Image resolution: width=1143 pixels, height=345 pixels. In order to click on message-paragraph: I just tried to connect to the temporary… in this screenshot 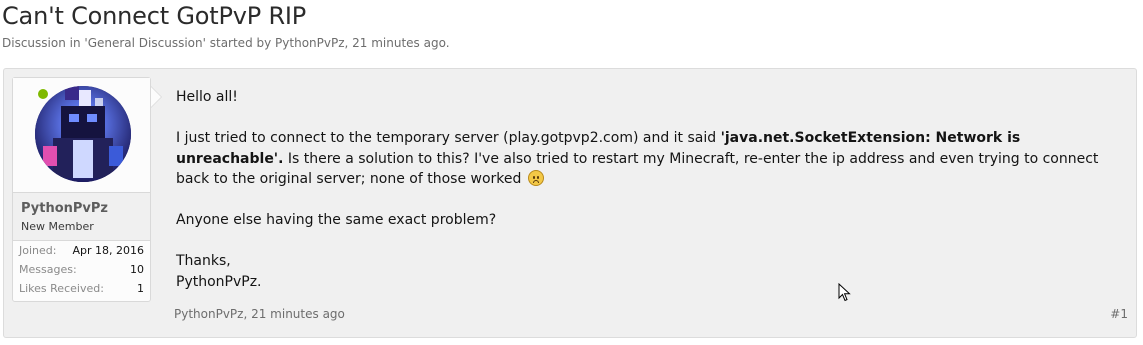, I will do `click(651, 159)`.